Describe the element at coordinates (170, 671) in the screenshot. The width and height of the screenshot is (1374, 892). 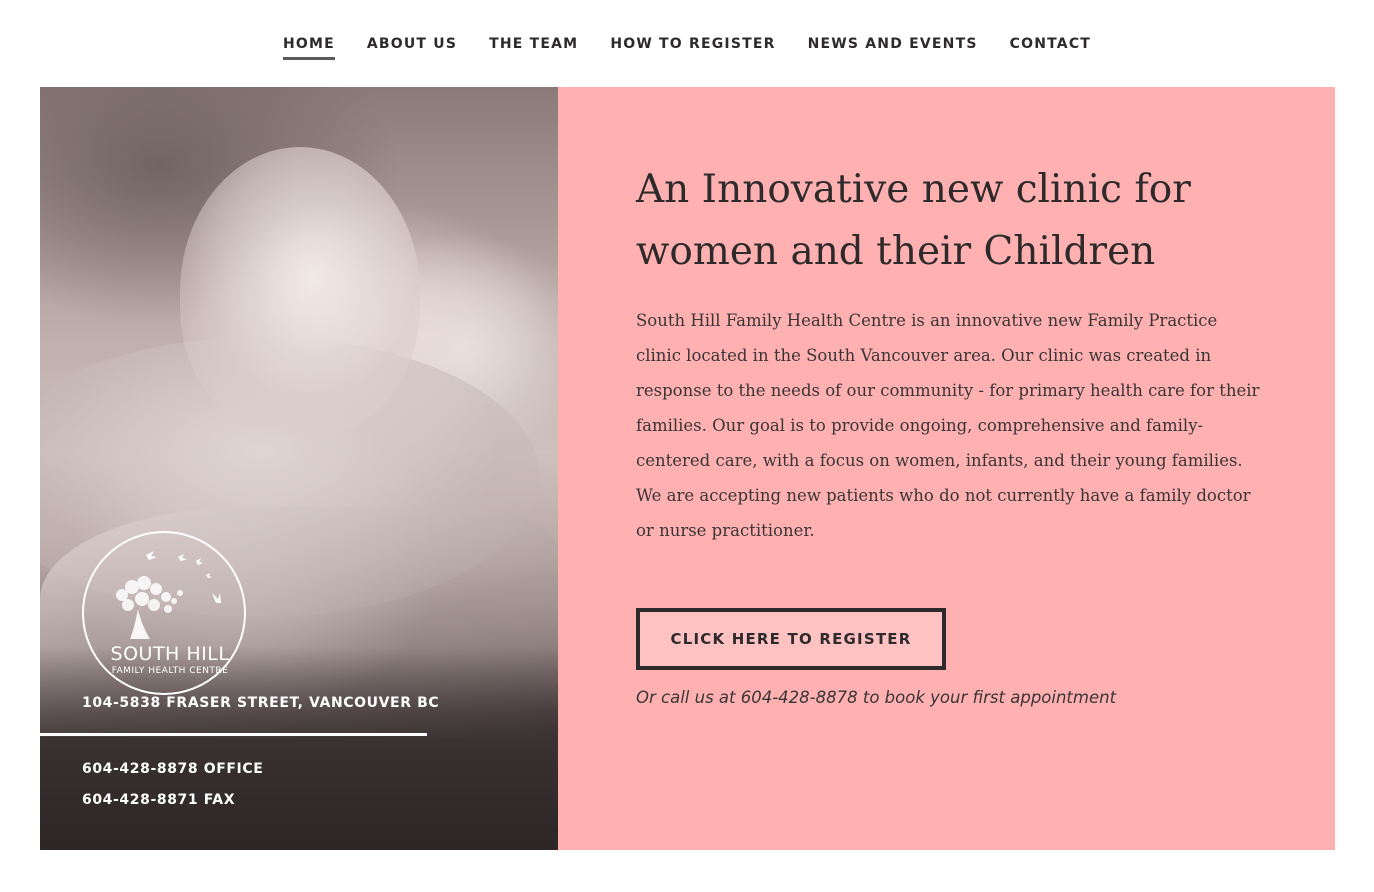
I see `logo-subtitle: FAMILY HEALTH CENTRE` at that location.